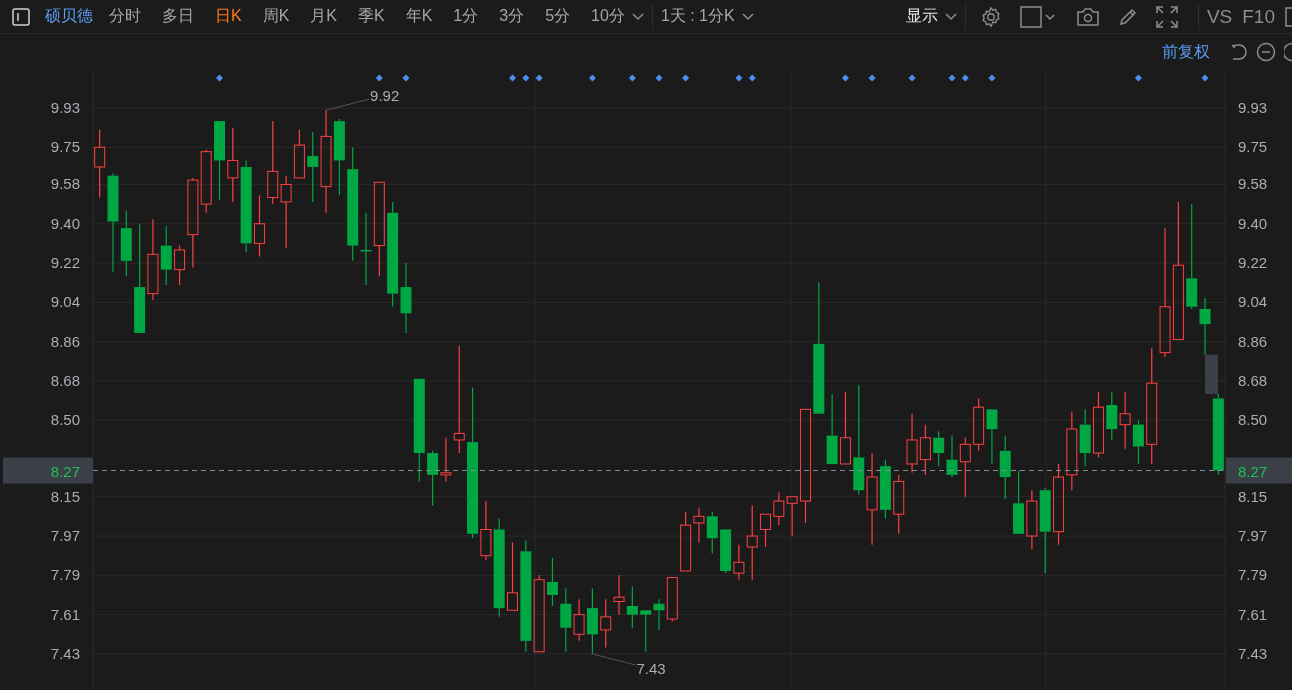  Describe the element at coordinates (1038, 16) in the screenshot. I see `square-dropdown-icon` at that location.